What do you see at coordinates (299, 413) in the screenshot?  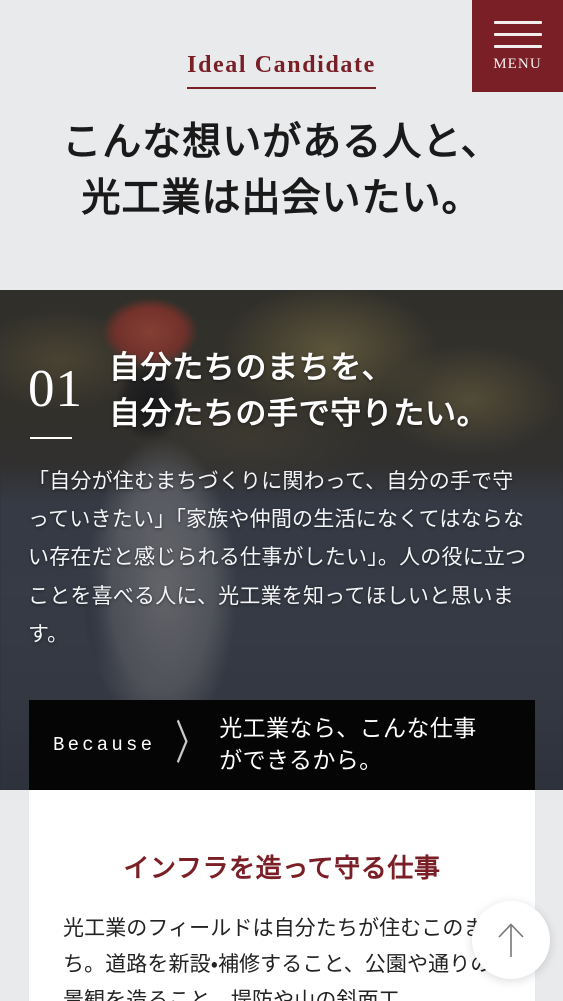 I see `hero-title-line-2: 自分たちの手で守りたい。` at bounding box center [299, 413].